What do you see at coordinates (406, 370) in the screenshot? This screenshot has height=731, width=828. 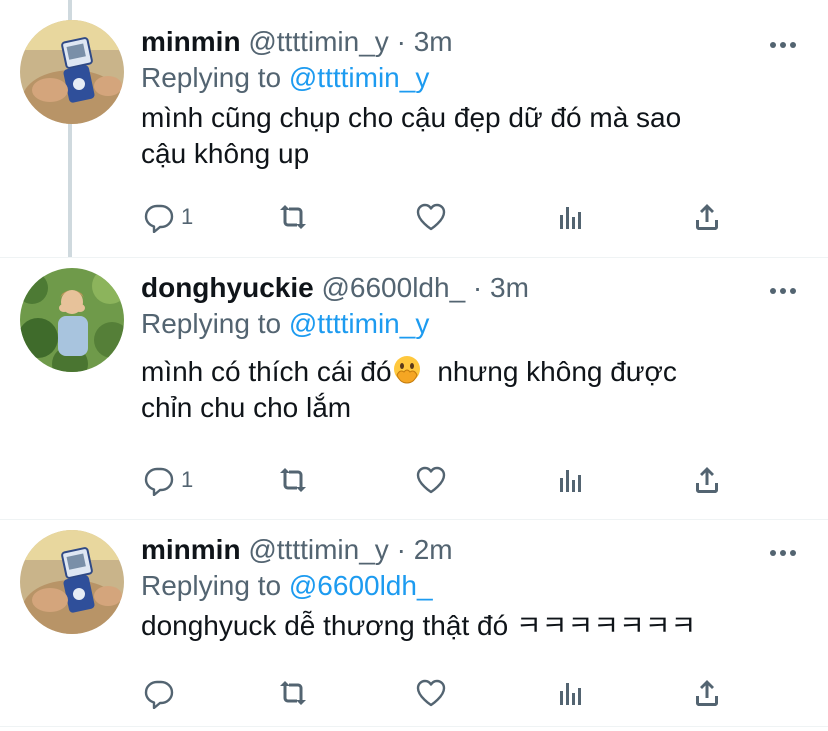 I see `face-with-hand-over-mouth-icon` at bounding box center [406, 370].